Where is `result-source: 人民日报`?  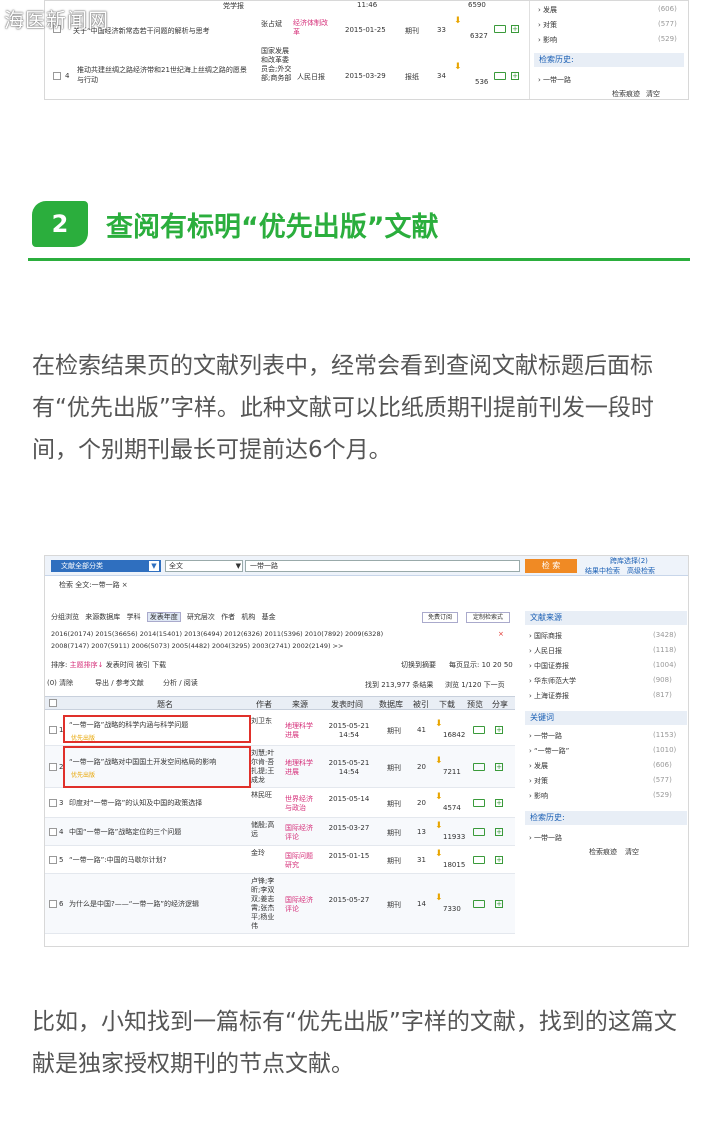
result-source: 人民日报 is located at coordinates (311, 77).